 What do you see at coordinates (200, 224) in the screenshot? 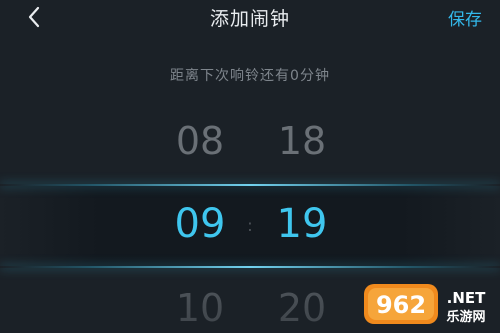
I see `hour-selected: 09` at bounding box center [200, 224].